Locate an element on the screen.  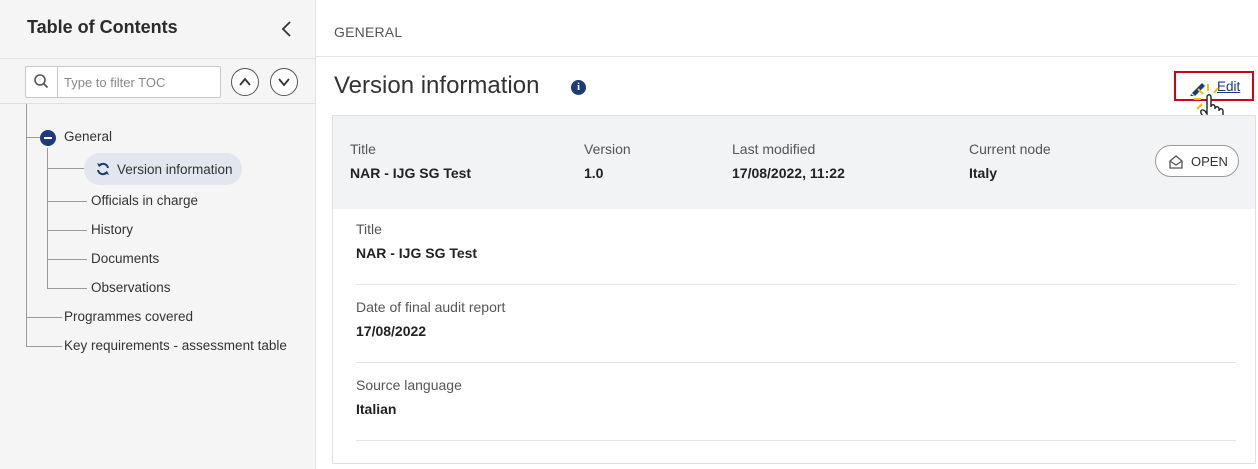
field-source-language: Source language Italian is located at coordinates (796, 409).